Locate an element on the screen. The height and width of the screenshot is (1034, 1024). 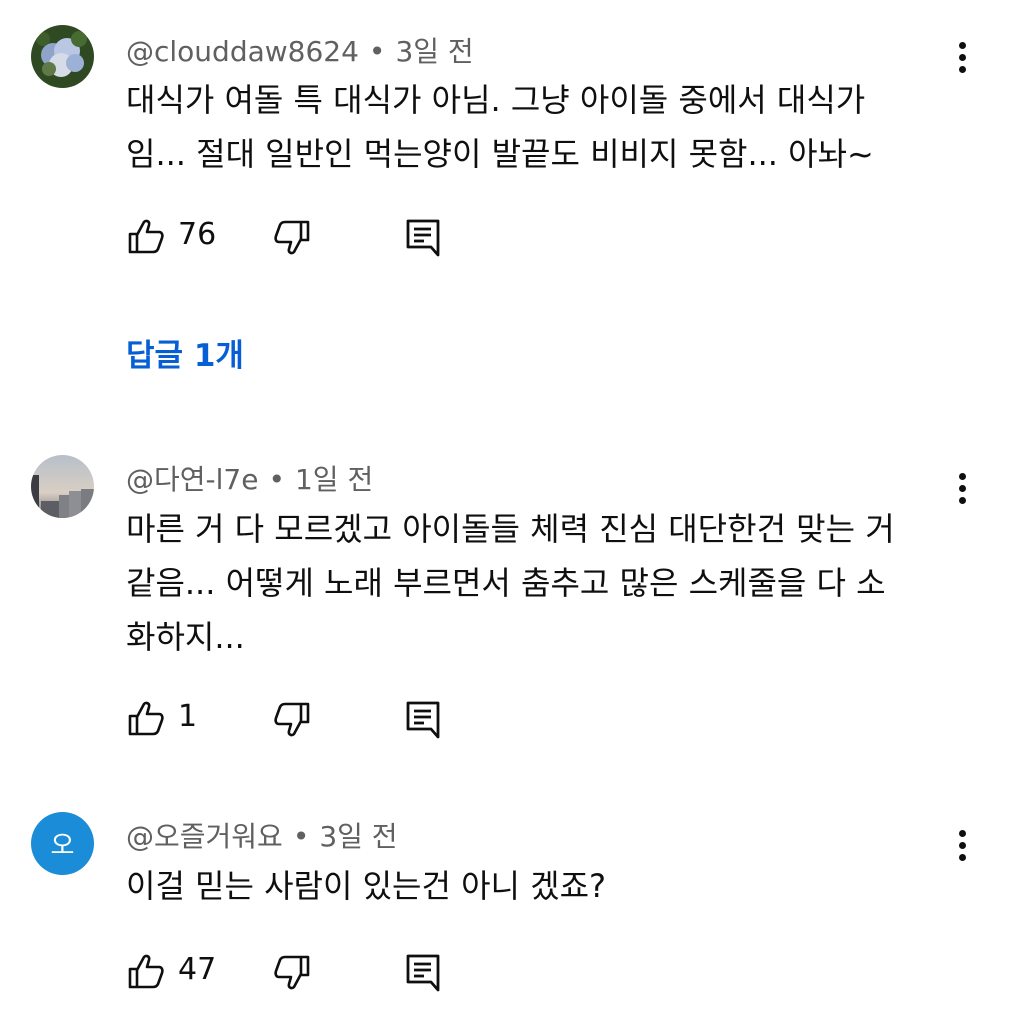
like-button: 76 is located at coordinates (186, 237).